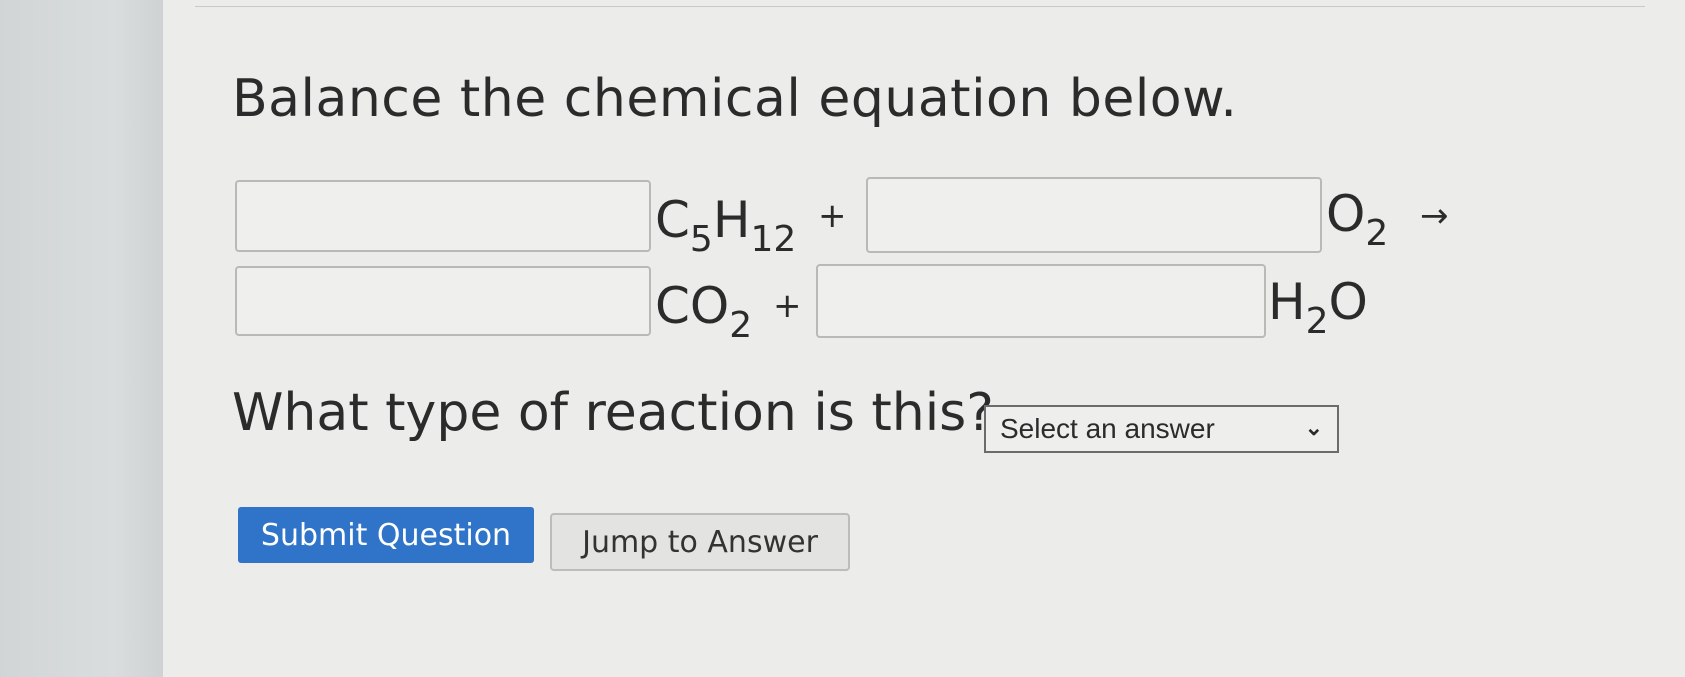 The width and height of the screenshot is (1685, 677). What do you see at coordinates (1094, 215) in the screenshot?
I see `coefficient-input-o2` at bounding box center [1094, 215].